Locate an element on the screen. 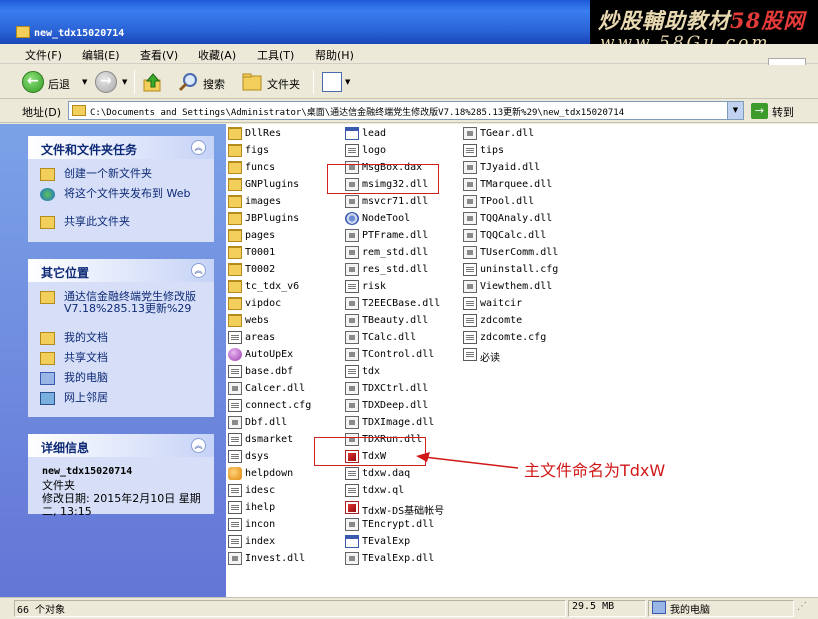 This screenshot has height=619, width=818. search-icon is located at coordinates (189, 82).